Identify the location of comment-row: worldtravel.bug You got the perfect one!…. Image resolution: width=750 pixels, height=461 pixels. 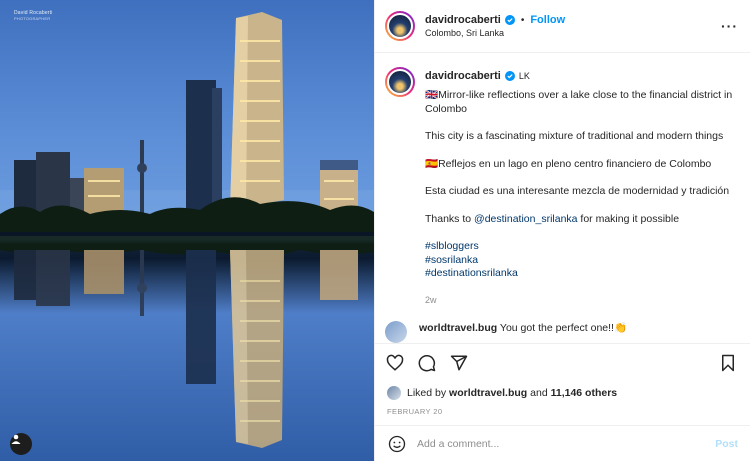
(561, 331).